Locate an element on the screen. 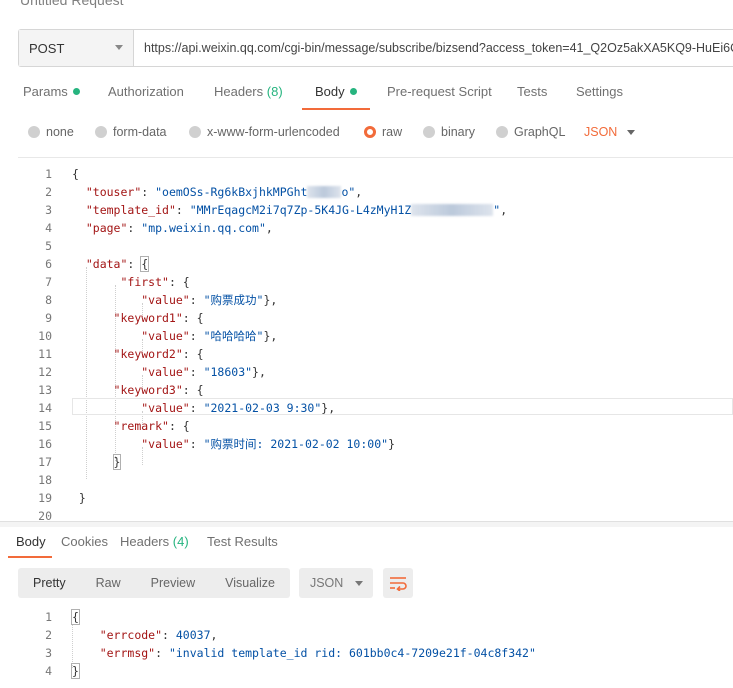 This screenshot has width=733, height=688. json-number: 40037 is located at coordinates (193, 635).